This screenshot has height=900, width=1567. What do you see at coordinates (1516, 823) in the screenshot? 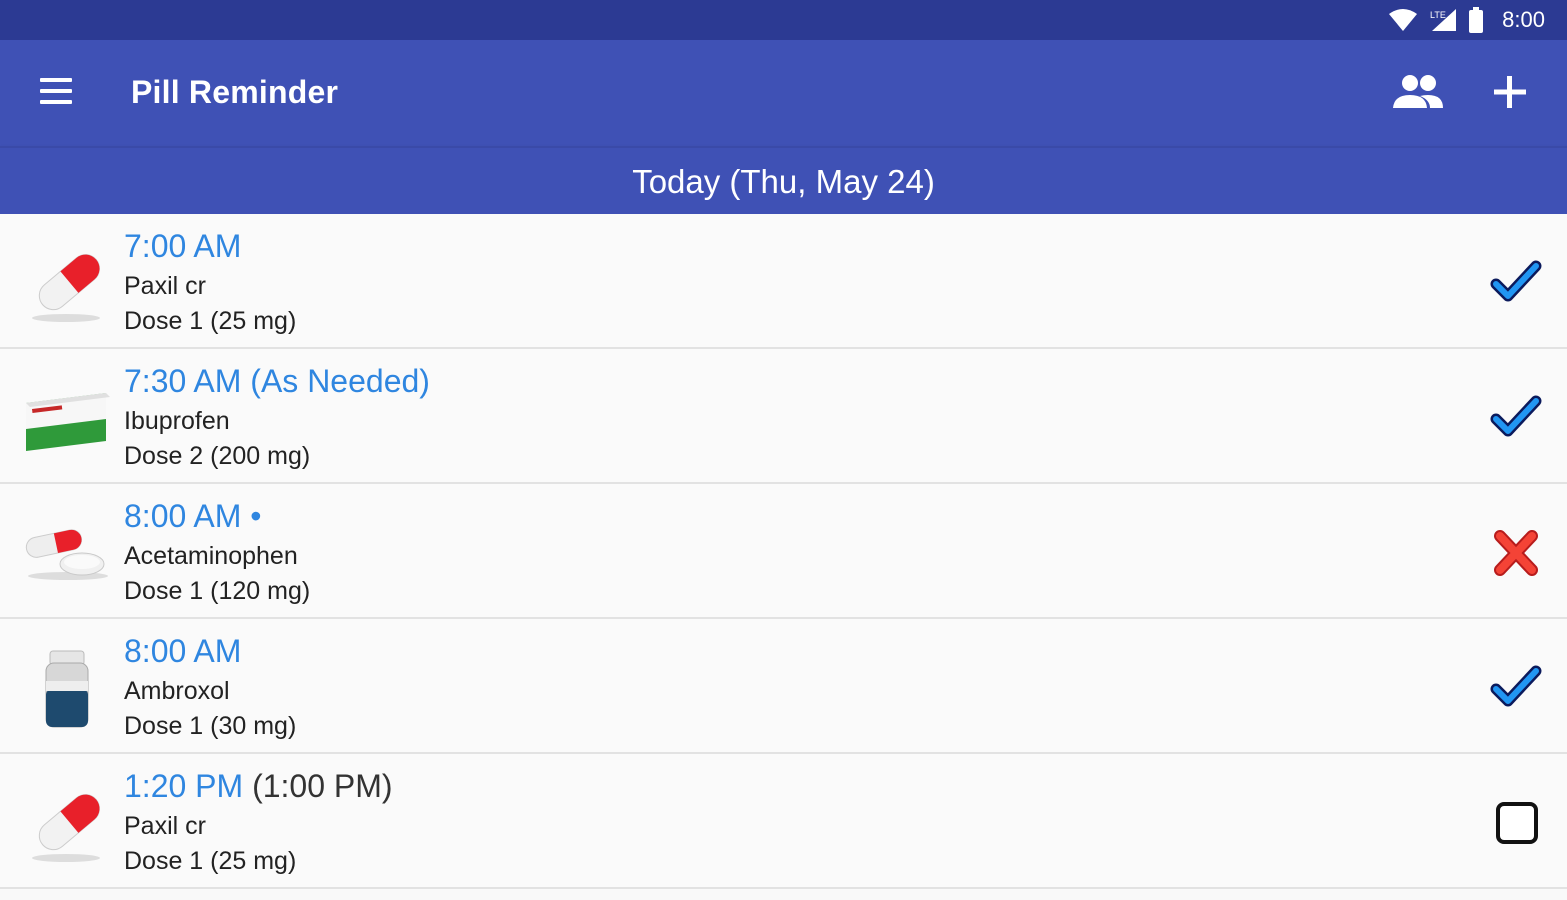
I see `checkbox-icon` at bounding box center [1516, 823].